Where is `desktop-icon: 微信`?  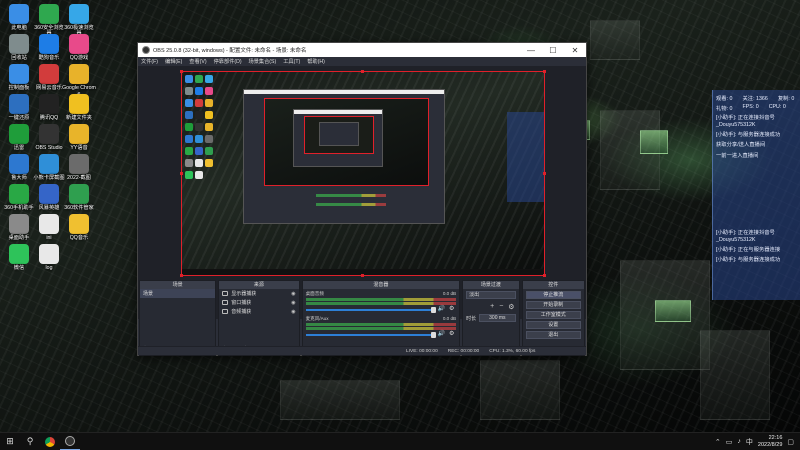
desktop-icon: 微信 is located at coordinates (19, 258).